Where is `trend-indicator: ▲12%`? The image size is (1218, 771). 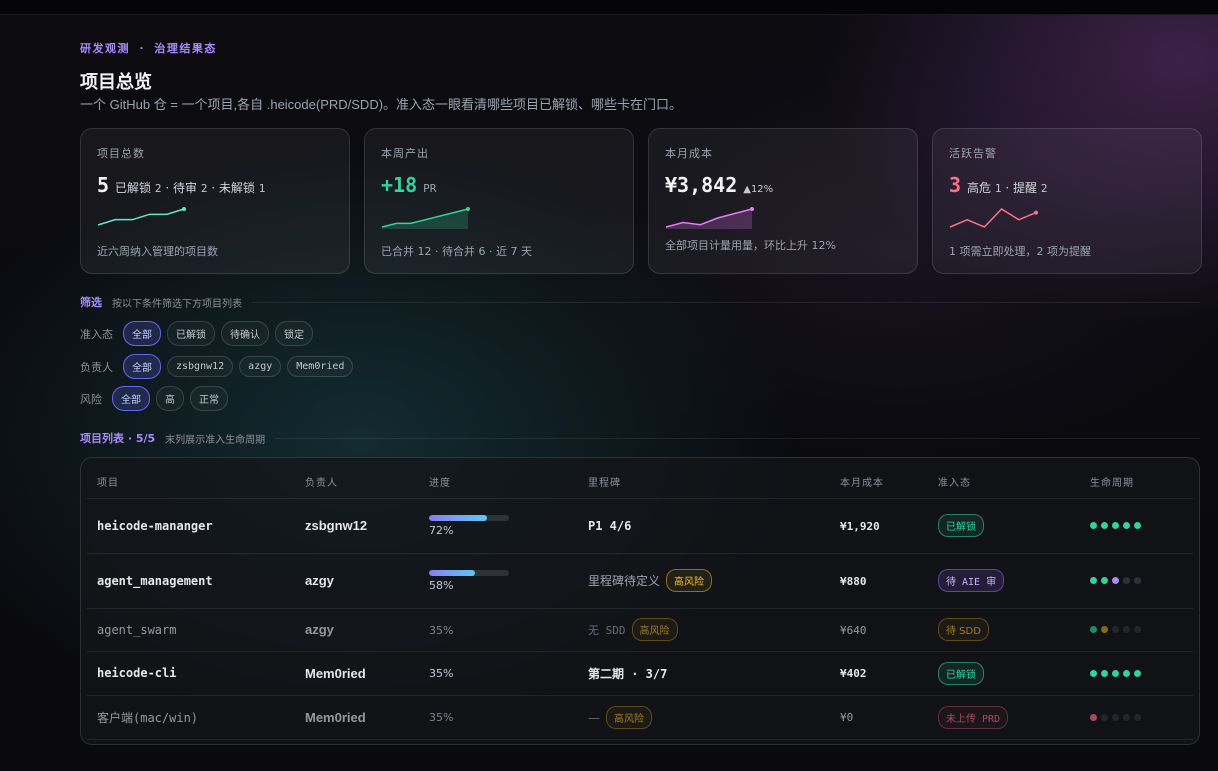 trend-indicator: ▲12% is located at coordinates (758, 189).